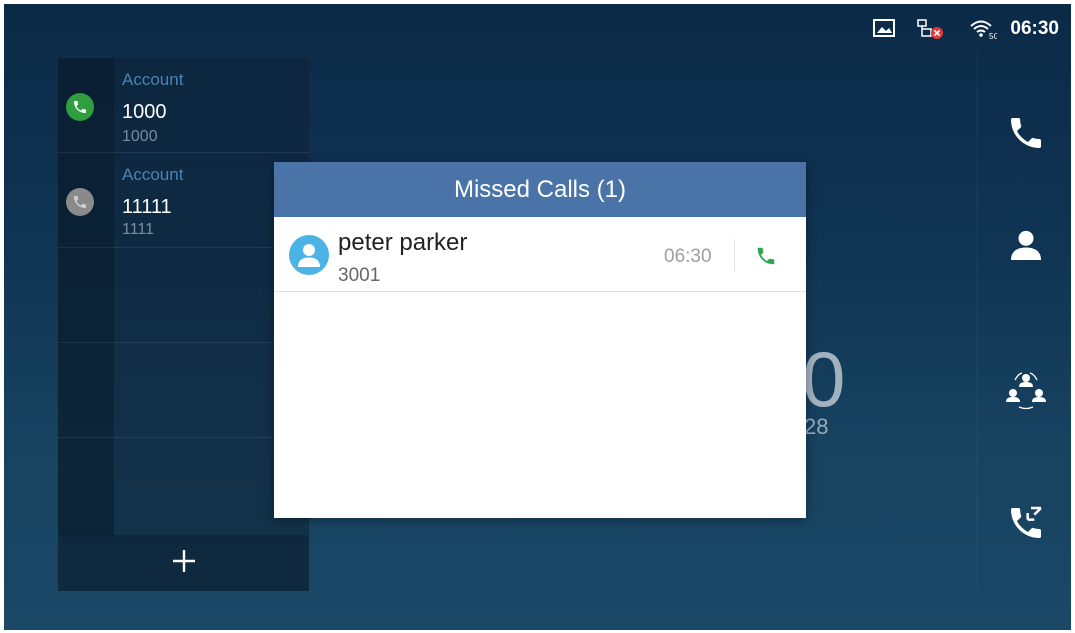 Image resolution: width=1075 pixels, height=633 pixels. Describe the element at coordinates (537, 28) in the screenshot. I see `status-bar: 5G 06:30` at that location.